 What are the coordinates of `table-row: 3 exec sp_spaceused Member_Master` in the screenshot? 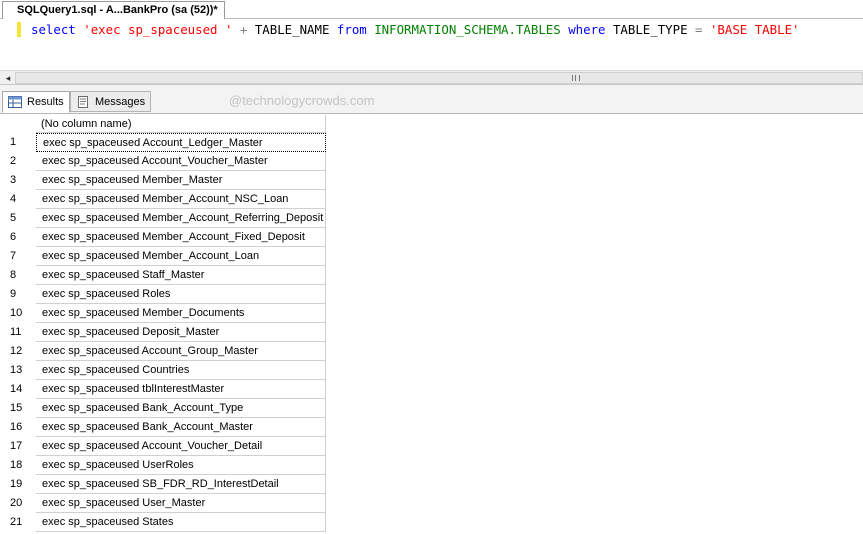 It's located at (164, 180).